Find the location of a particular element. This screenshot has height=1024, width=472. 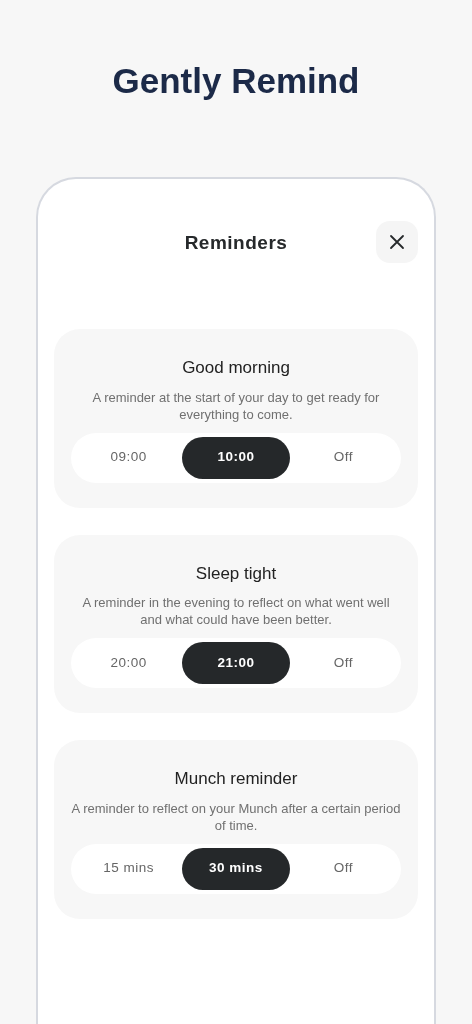

option-button: 21:00 is located at coordinates (236, 663).